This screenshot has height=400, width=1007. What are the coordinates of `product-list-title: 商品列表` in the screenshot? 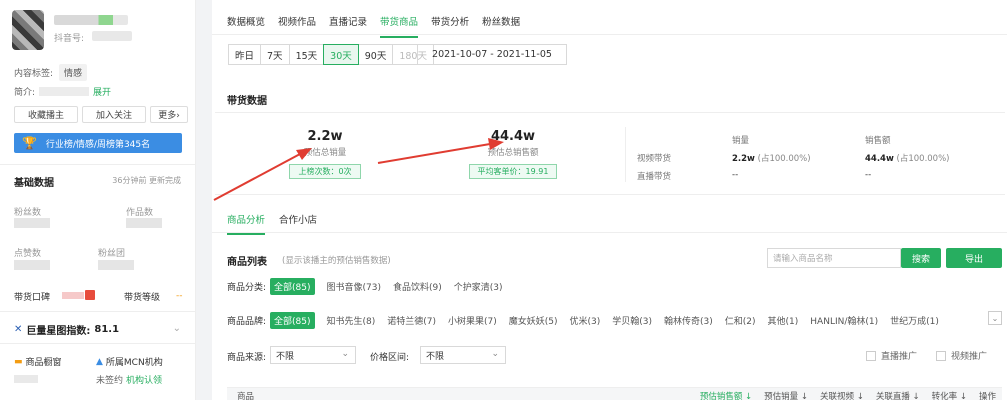 It's located at (247, 262).